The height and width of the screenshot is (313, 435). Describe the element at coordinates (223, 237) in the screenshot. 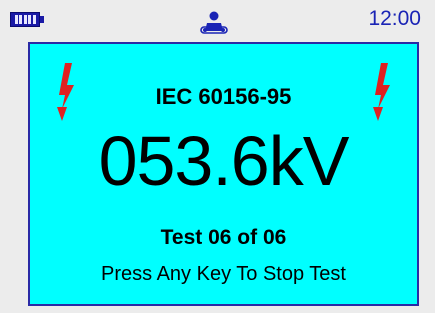

I see `test-progress: Test 06 of 06` at that location.